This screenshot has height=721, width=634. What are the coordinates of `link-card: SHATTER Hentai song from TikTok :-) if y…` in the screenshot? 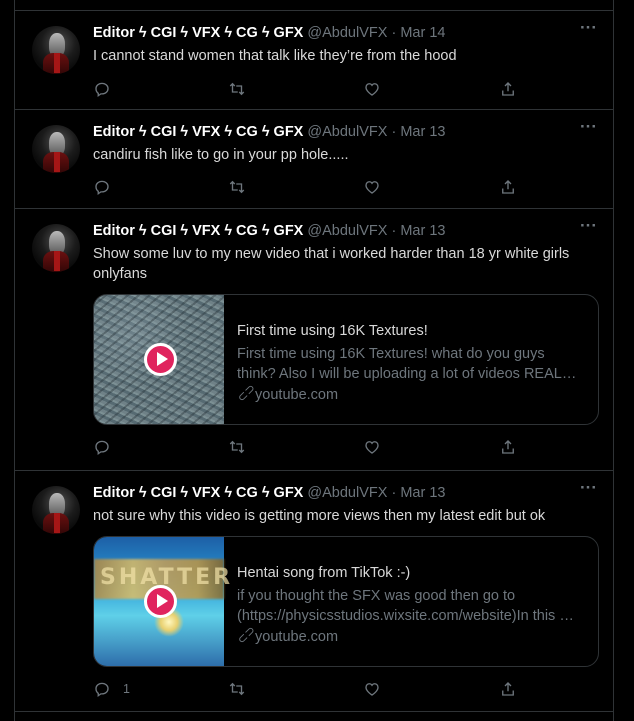 It's located at (346, 601).